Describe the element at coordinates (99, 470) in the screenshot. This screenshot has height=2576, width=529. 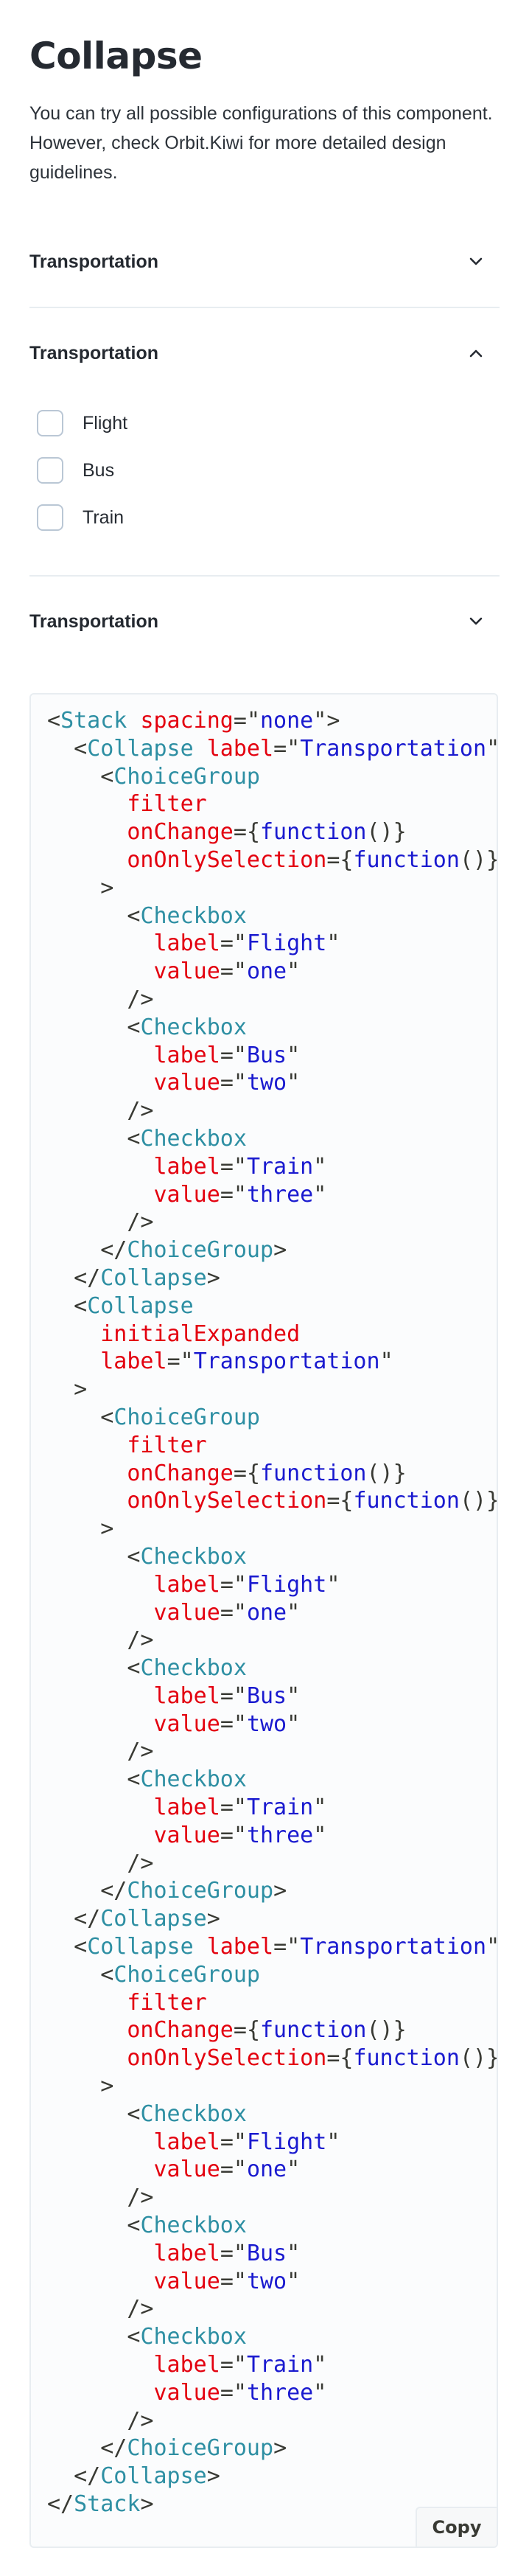
I see `checkbox-label: Bus` at that location.